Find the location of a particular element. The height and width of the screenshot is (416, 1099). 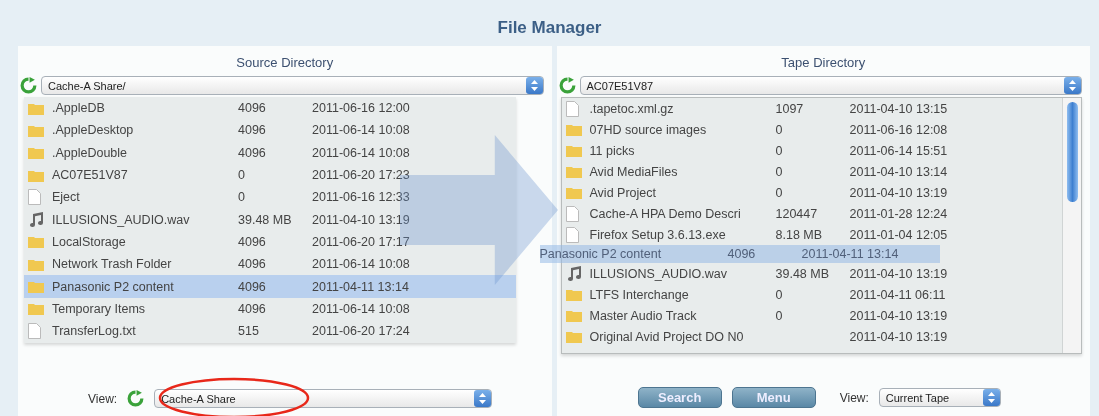

file-row: Cache-A HPA Demo Descri 120447 2011-01-28 12:24 is located at coordinates (811, 213).